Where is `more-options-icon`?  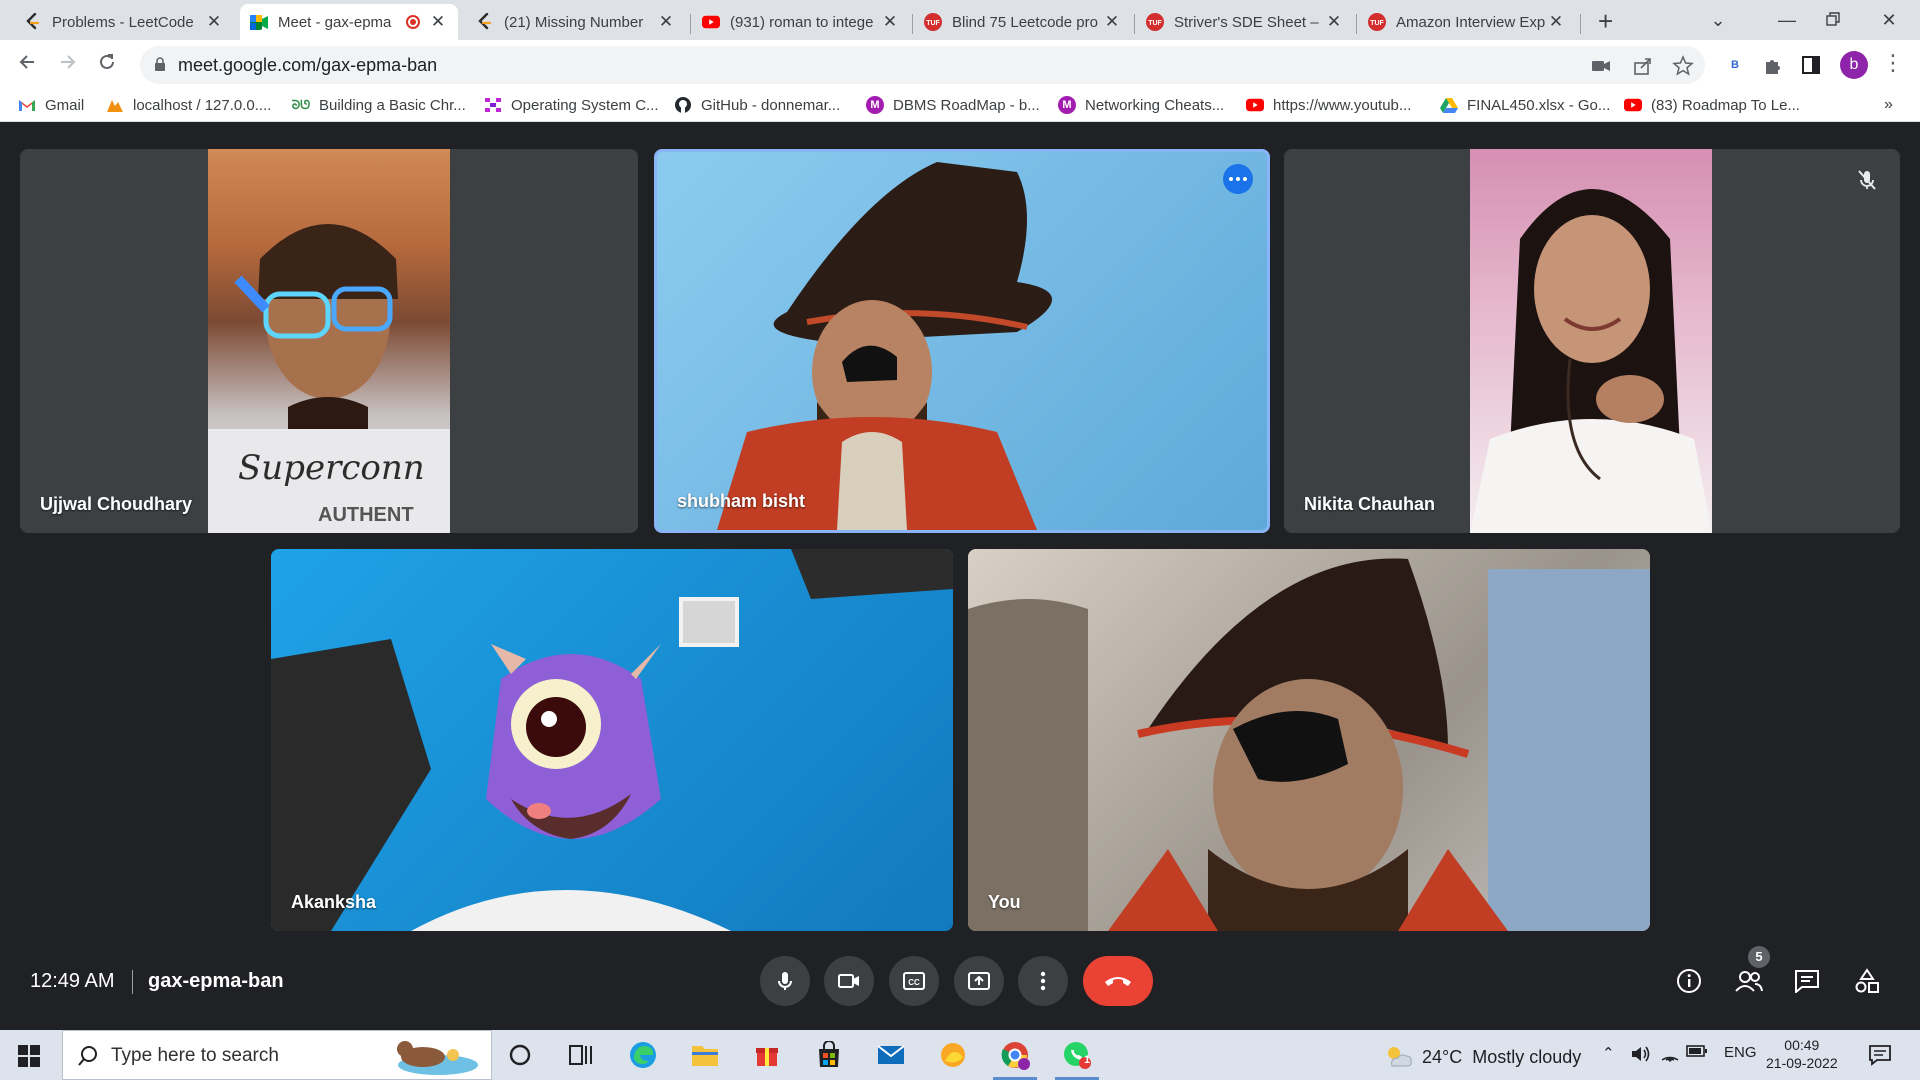 more-options-icon is located at coordinates (1238, 179).